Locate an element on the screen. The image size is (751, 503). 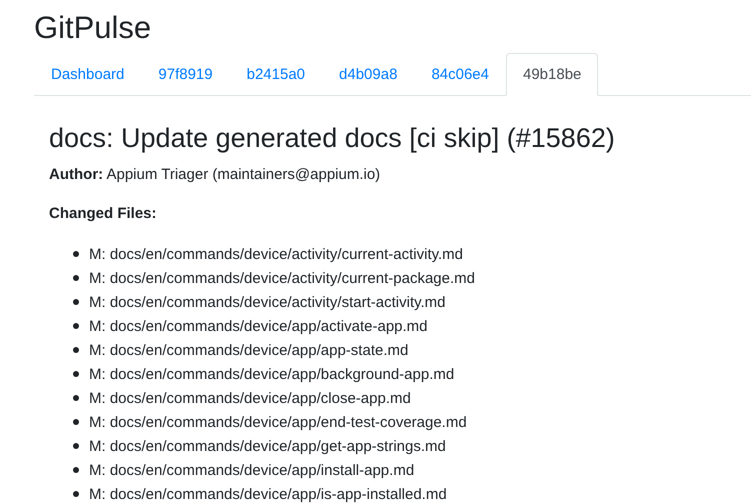
nav-tab: 84c06e4 is located at coordinates (460, 74).